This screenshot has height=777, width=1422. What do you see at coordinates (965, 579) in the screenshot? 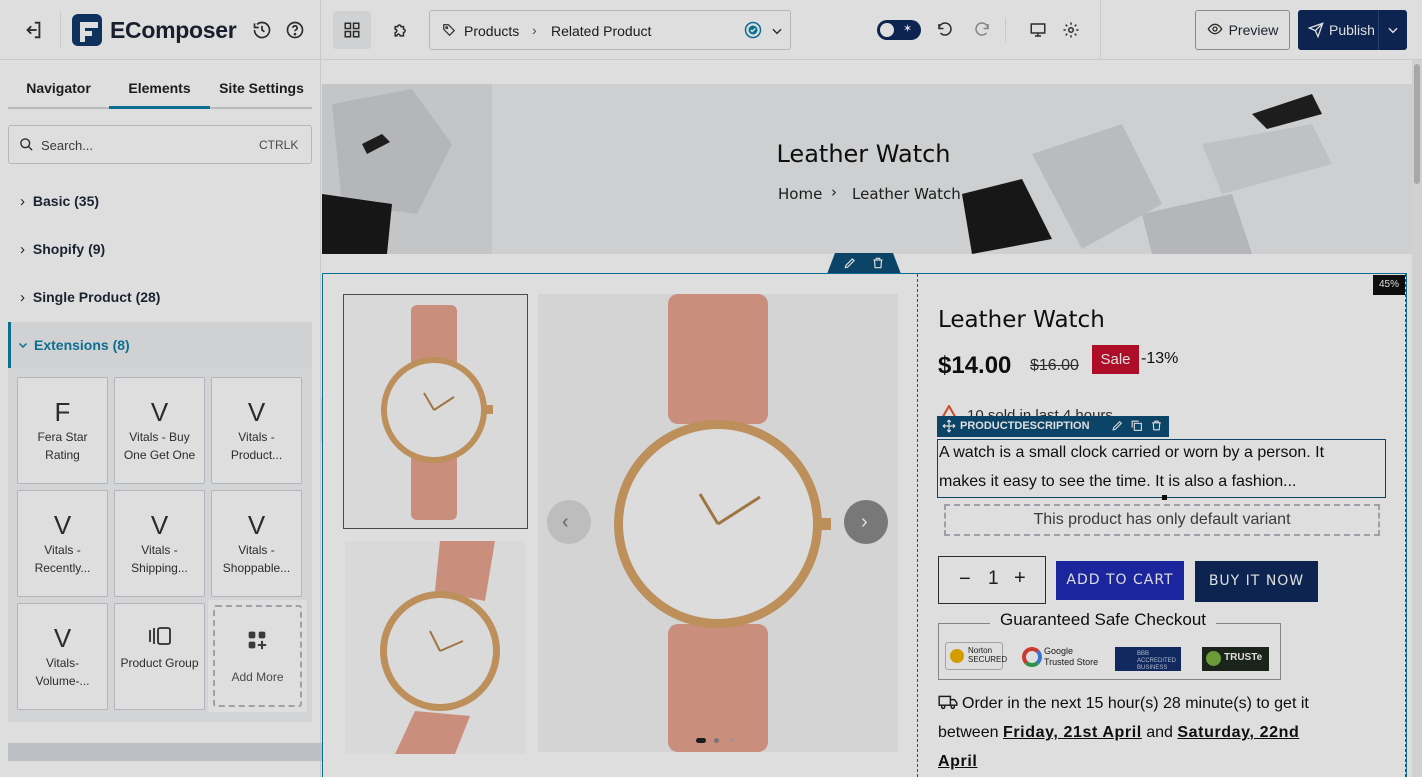
I see `quantity-minus-button: −` at bounding box center [965, 579].